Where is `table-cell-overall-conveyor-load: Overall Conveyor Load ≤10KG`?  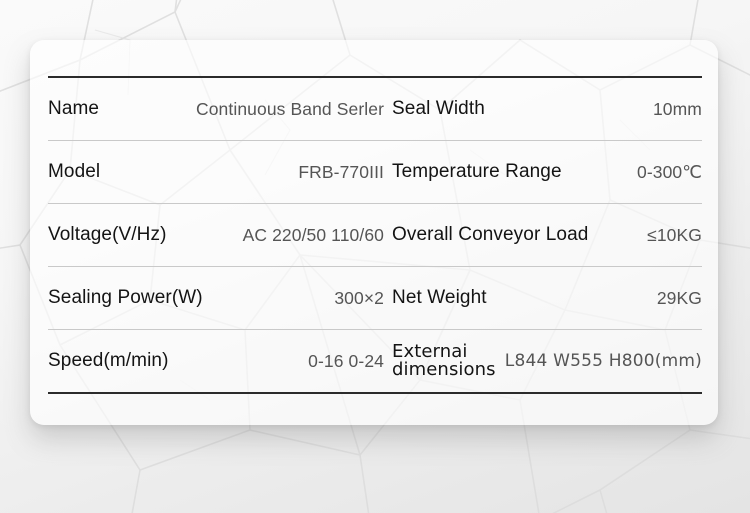 table-cell-overall-conveyor-load: Overall Conveyor Load ≤10KG is located at coordinates (547, 235).